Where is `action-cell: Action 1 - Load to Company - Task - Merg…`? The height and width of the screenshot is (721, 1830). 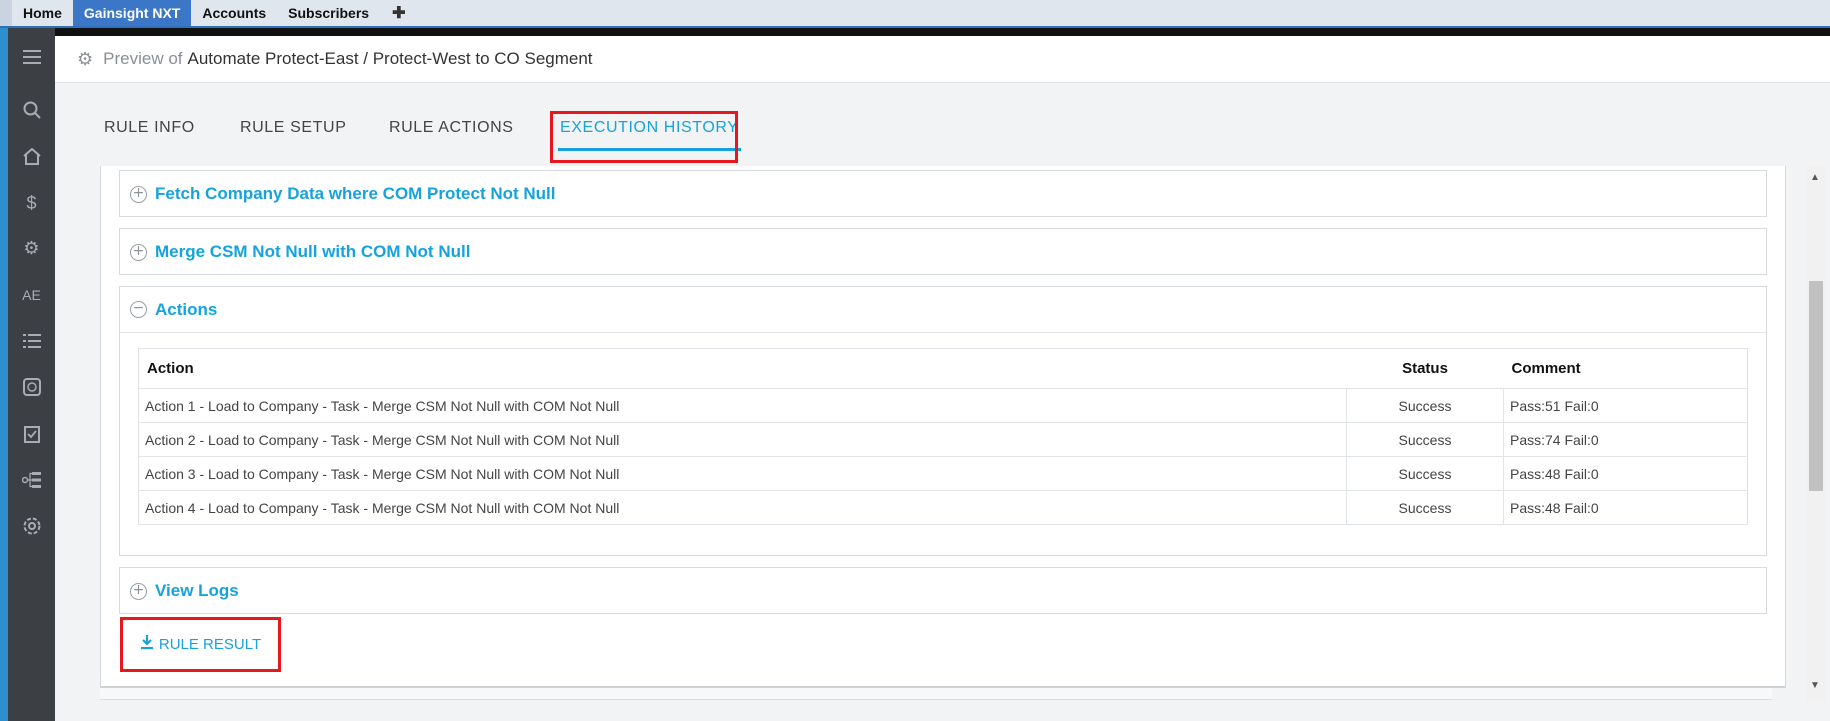 action-cell: Action 1 - Load to Company - Task - Merg… is located at coordinates (742, 405).